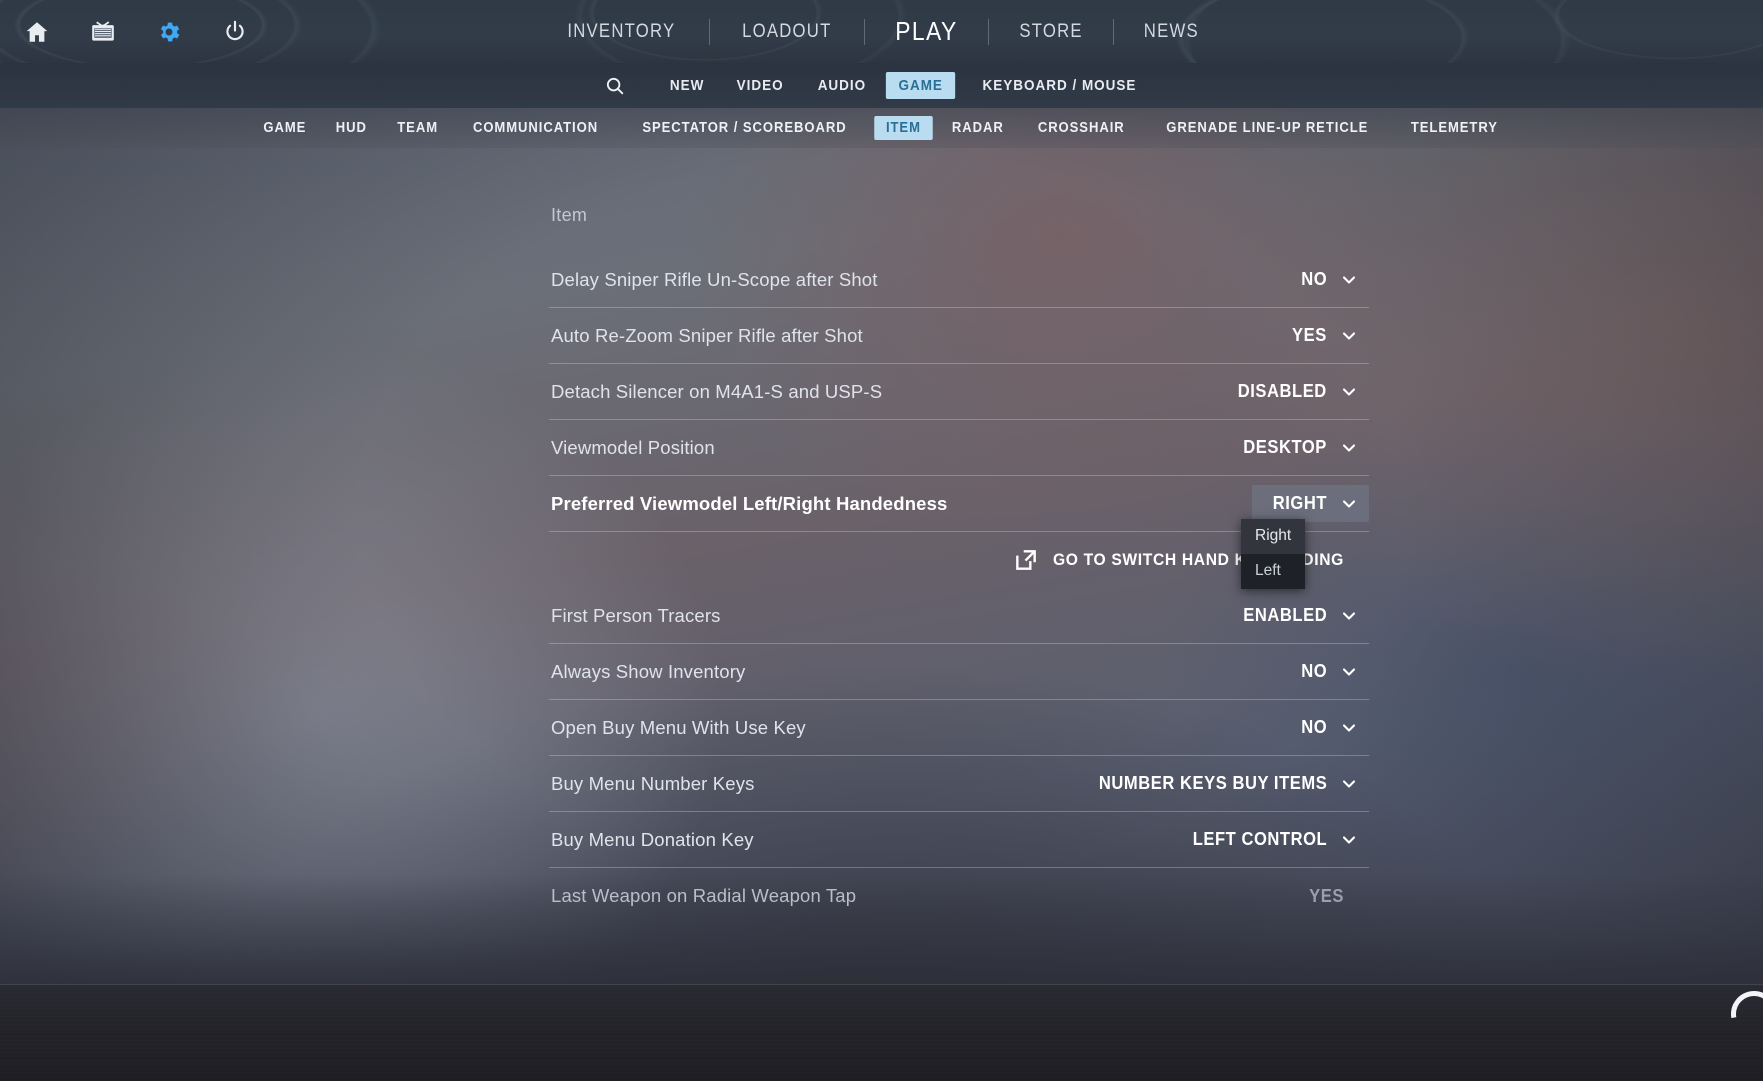 Image resolution: width=1763 pixels, height=1081 pixels. Describe the element at coordinates (1050, 32) in the screenshot. I see `nav-item-store: STORE` at that location.